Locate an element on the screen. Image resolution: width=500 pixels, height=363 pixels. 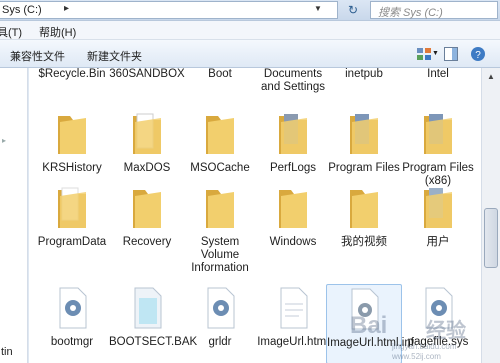
folder-item: Program Files (x86) is located at coordinates (438, 149).